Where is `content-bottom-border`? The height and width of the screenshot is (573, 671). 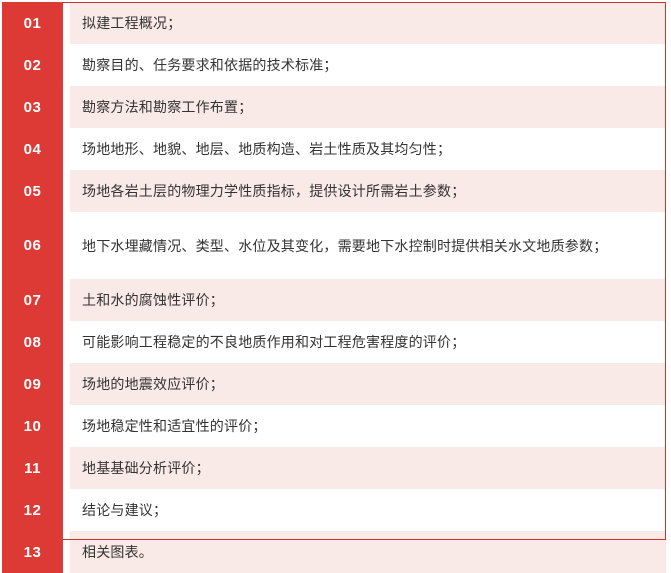 content-bottom-border is located at coordinates (364, 539).